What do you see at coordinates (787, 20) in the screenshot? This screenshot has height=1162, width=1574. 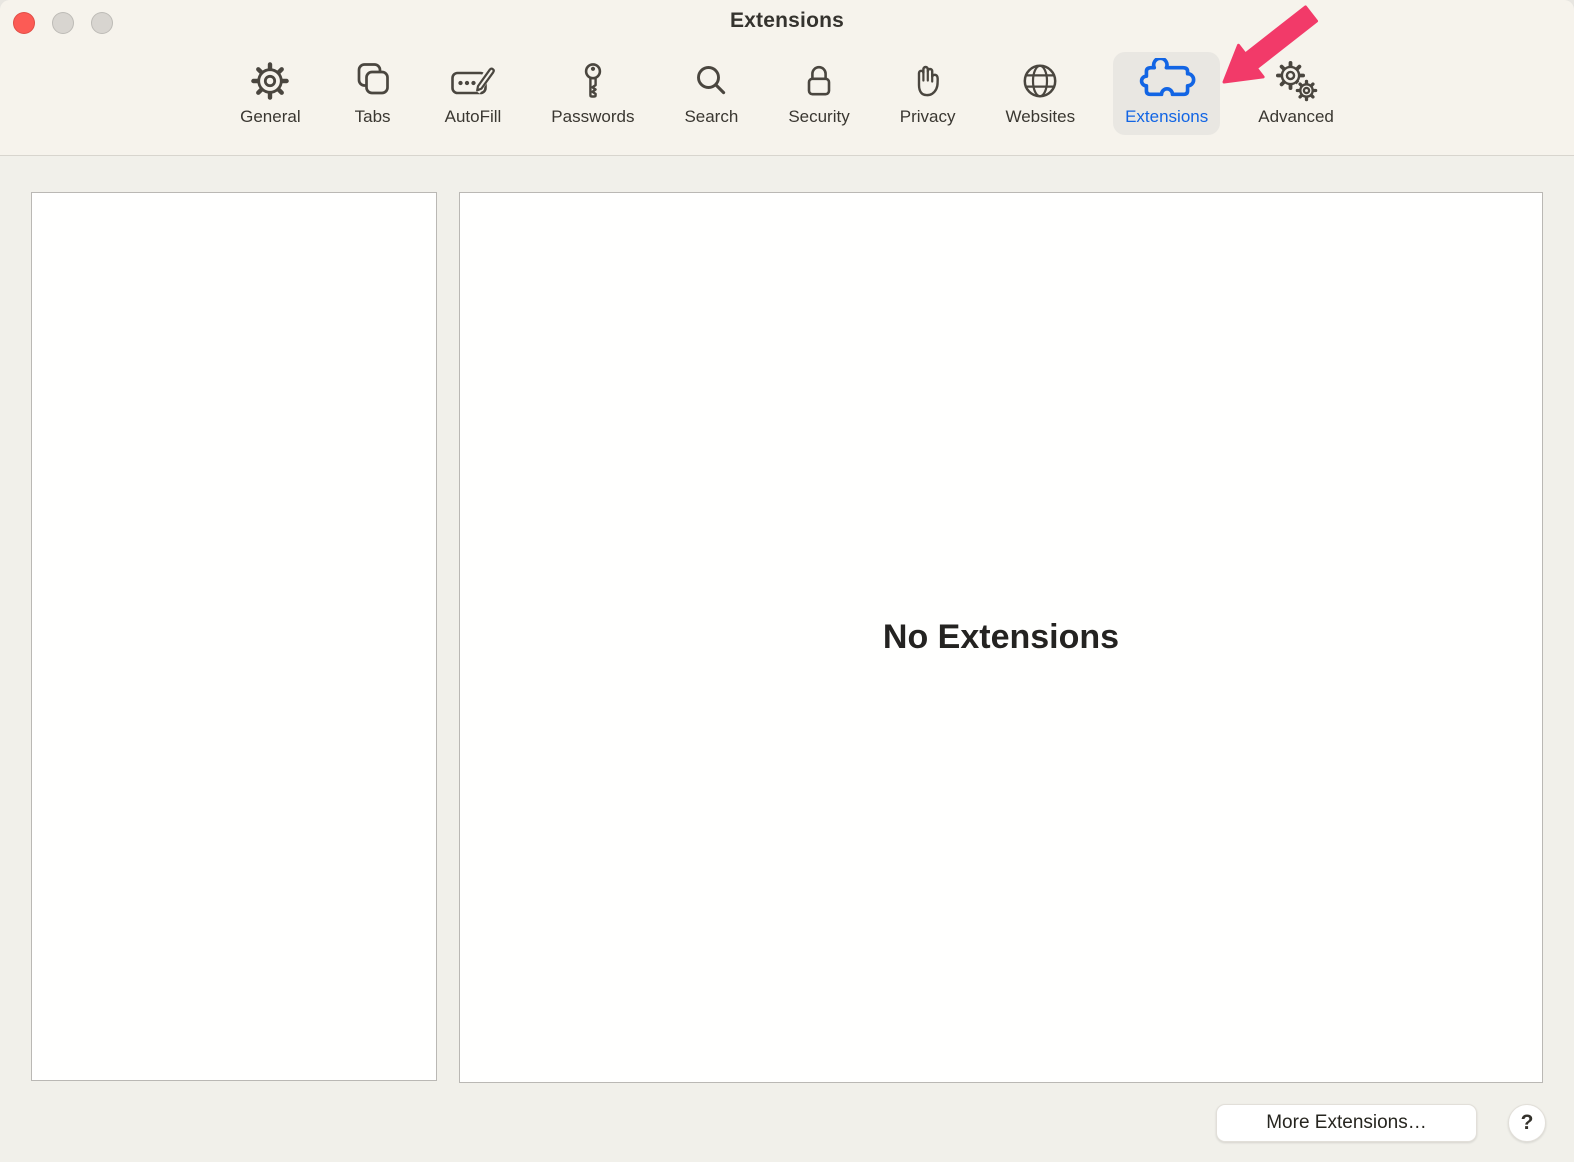 I see `window-title: Extensions` at bounding box center [787, 20].